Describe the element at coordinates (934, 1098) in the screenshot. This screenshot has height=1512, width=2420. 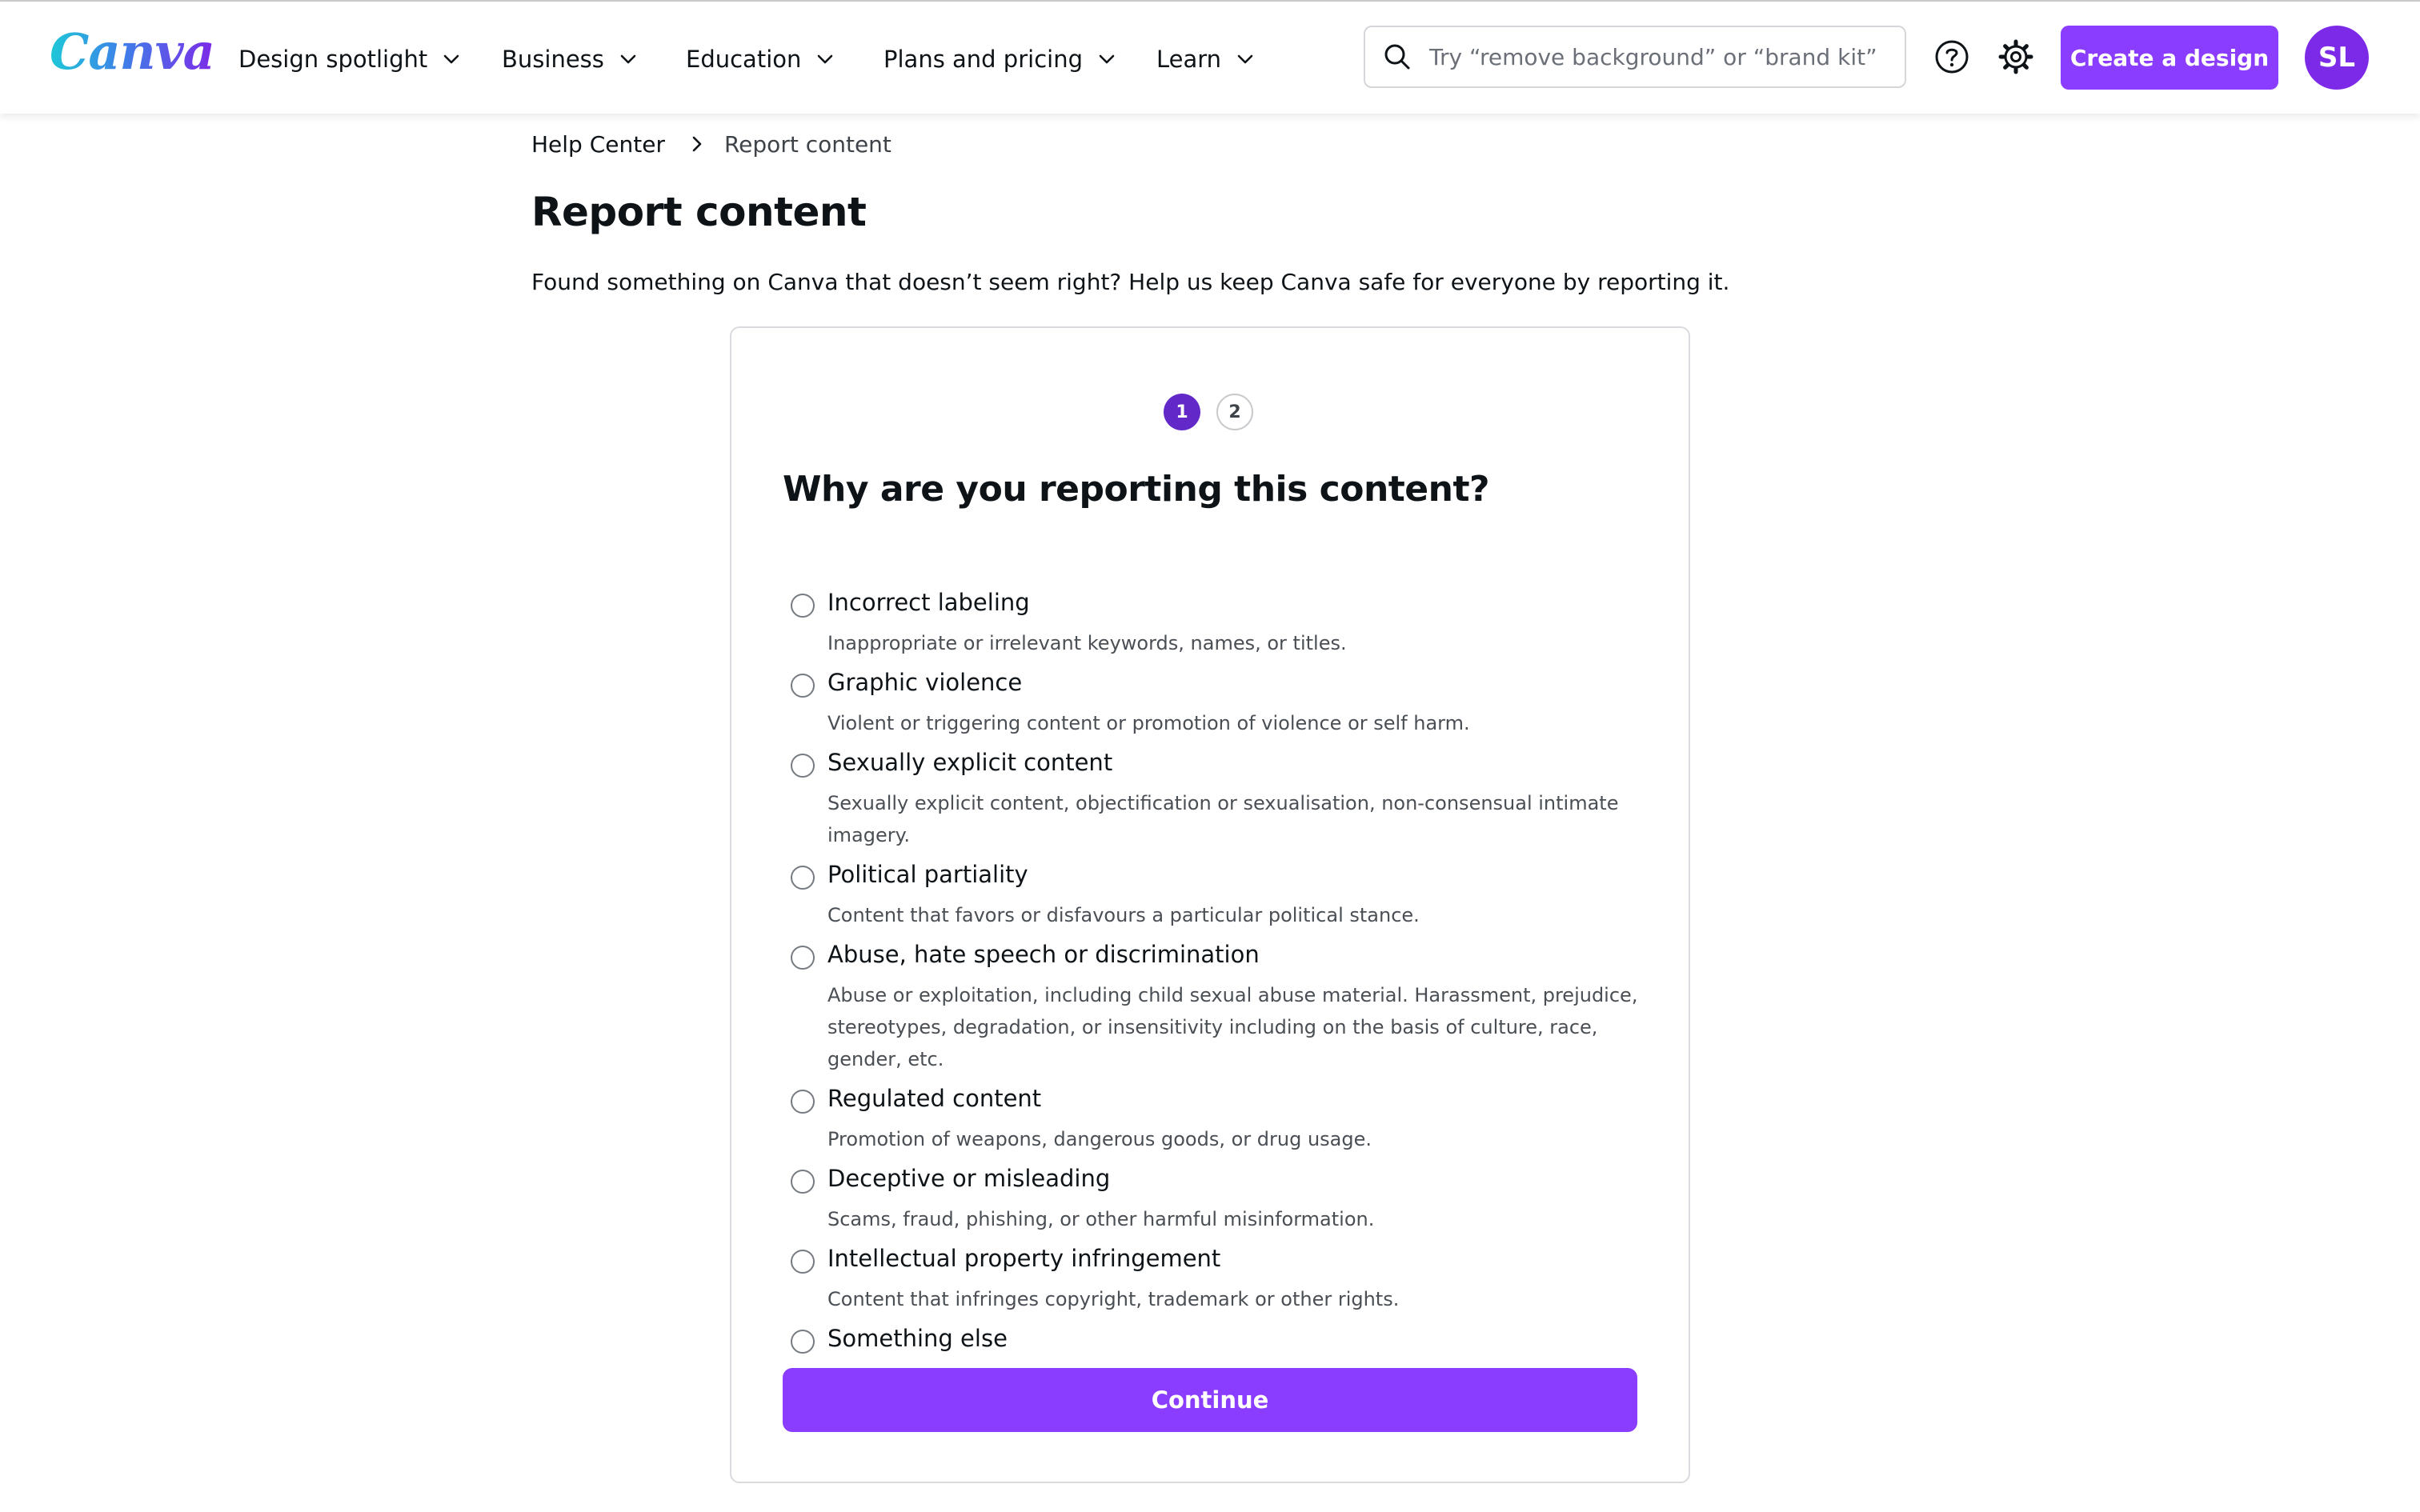
I see `option-label: Regulated content` at that location.